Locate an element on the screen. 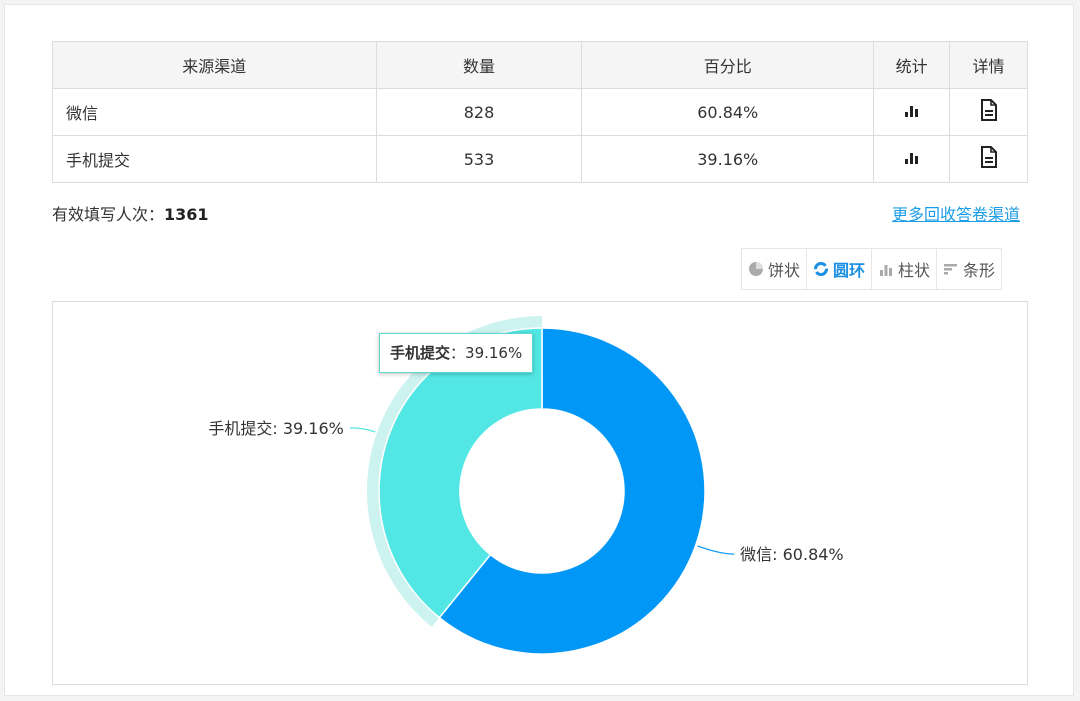 Image resolution: width=1080 pixels, height=701 pixels. cell-count: 828 is located at coordinates (479, 112).